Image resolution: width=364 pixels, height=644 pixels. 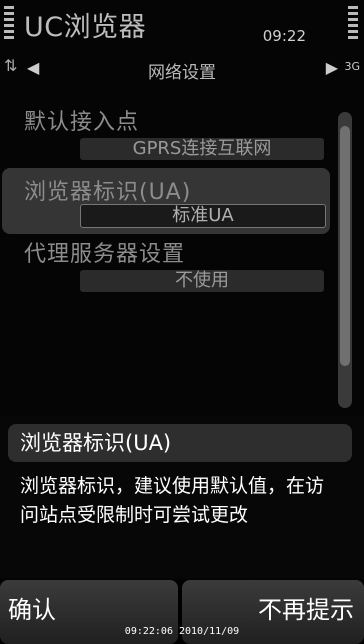 I want to click on setting-browser-ua: 浏览器标识(UA) 标准UA, so click(x=166, y=201).